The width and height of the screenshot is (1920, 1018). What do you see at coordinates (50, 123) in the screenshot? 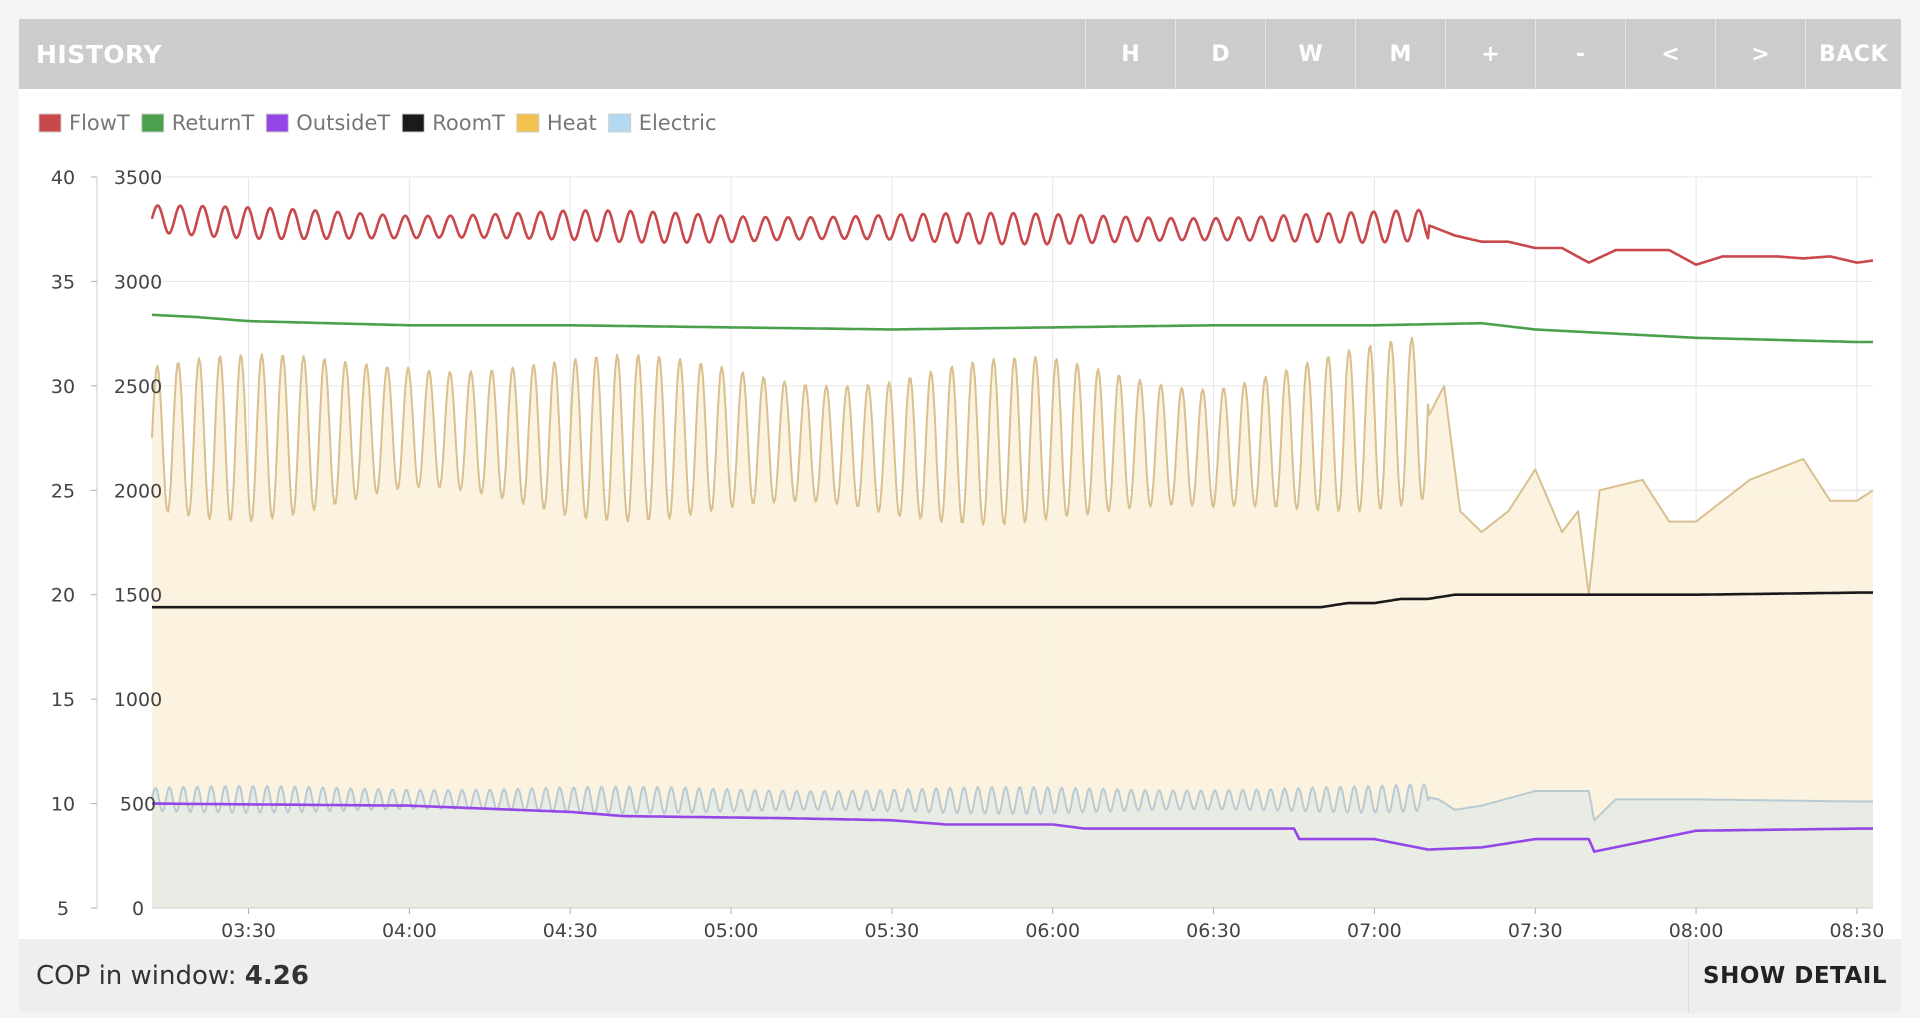
I see `legend-swatch-flowt` at bounding box center [50, 123].